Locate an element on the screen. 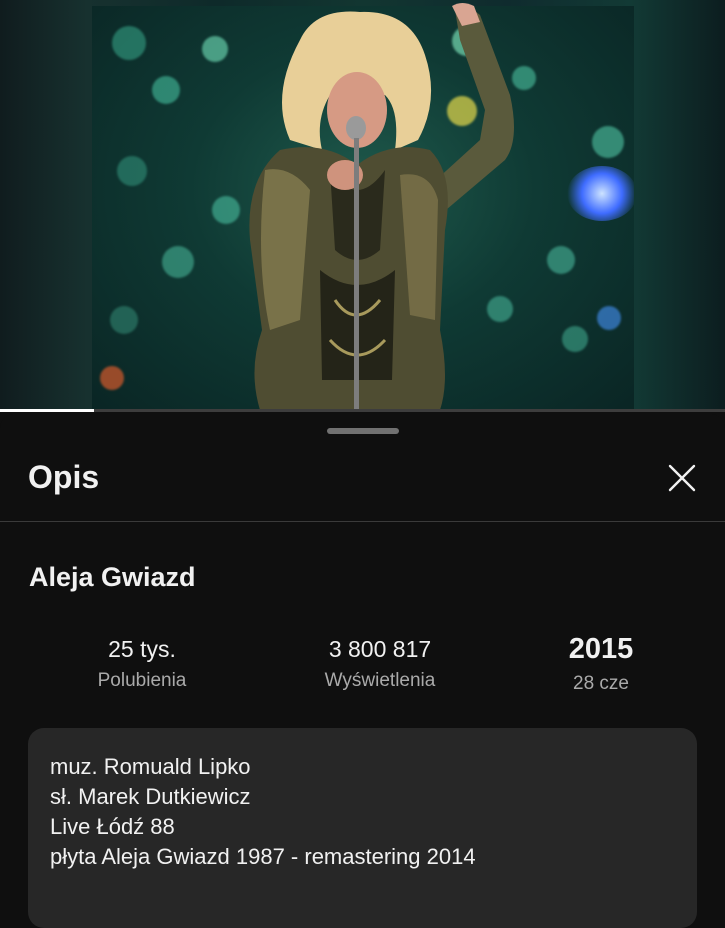 The height and width of the screenshot is (928, 725). divider is located at coordinates (362, 521).